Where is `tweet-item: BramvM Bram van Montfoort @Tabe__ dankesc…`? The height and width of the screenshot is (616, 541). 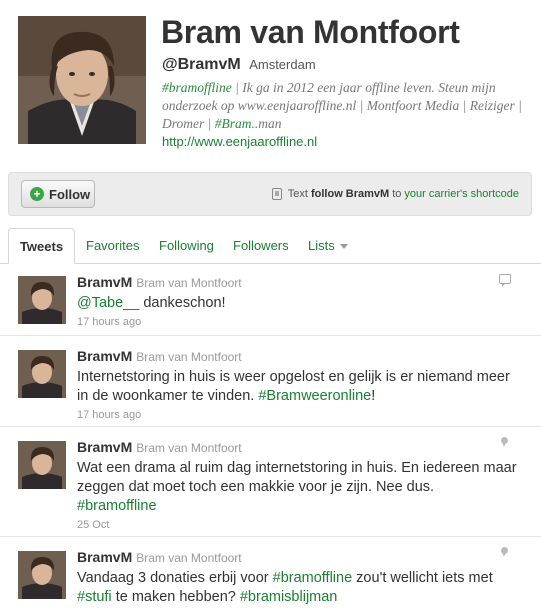
tweet-item: BramvM Bram van Montfoort @Tabe__ dankesc… is located at coordinates (270, 300).